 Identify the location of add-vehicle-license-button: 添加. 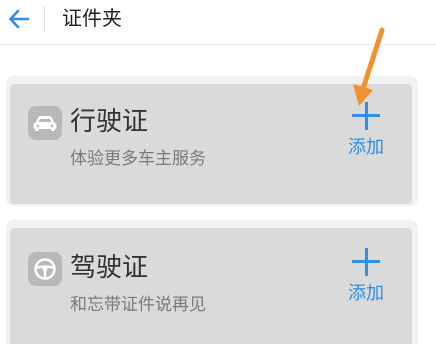
(366, 130).